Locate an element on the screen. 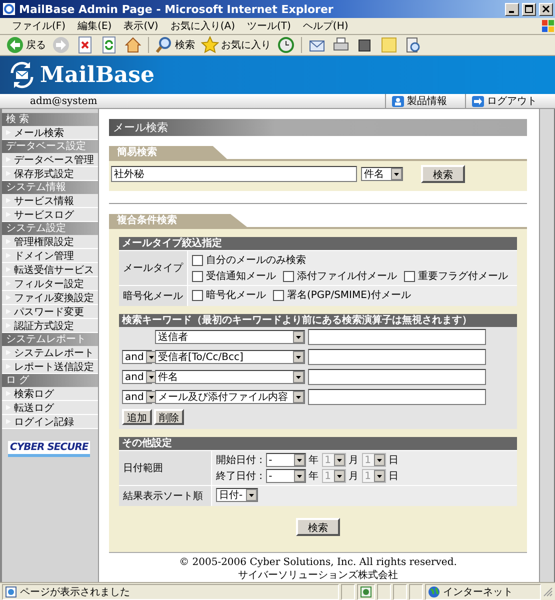 The height and width of the screenshot is (600, 555). sidebar-item: 認証方式設定 is located at coordinates (50, 326).